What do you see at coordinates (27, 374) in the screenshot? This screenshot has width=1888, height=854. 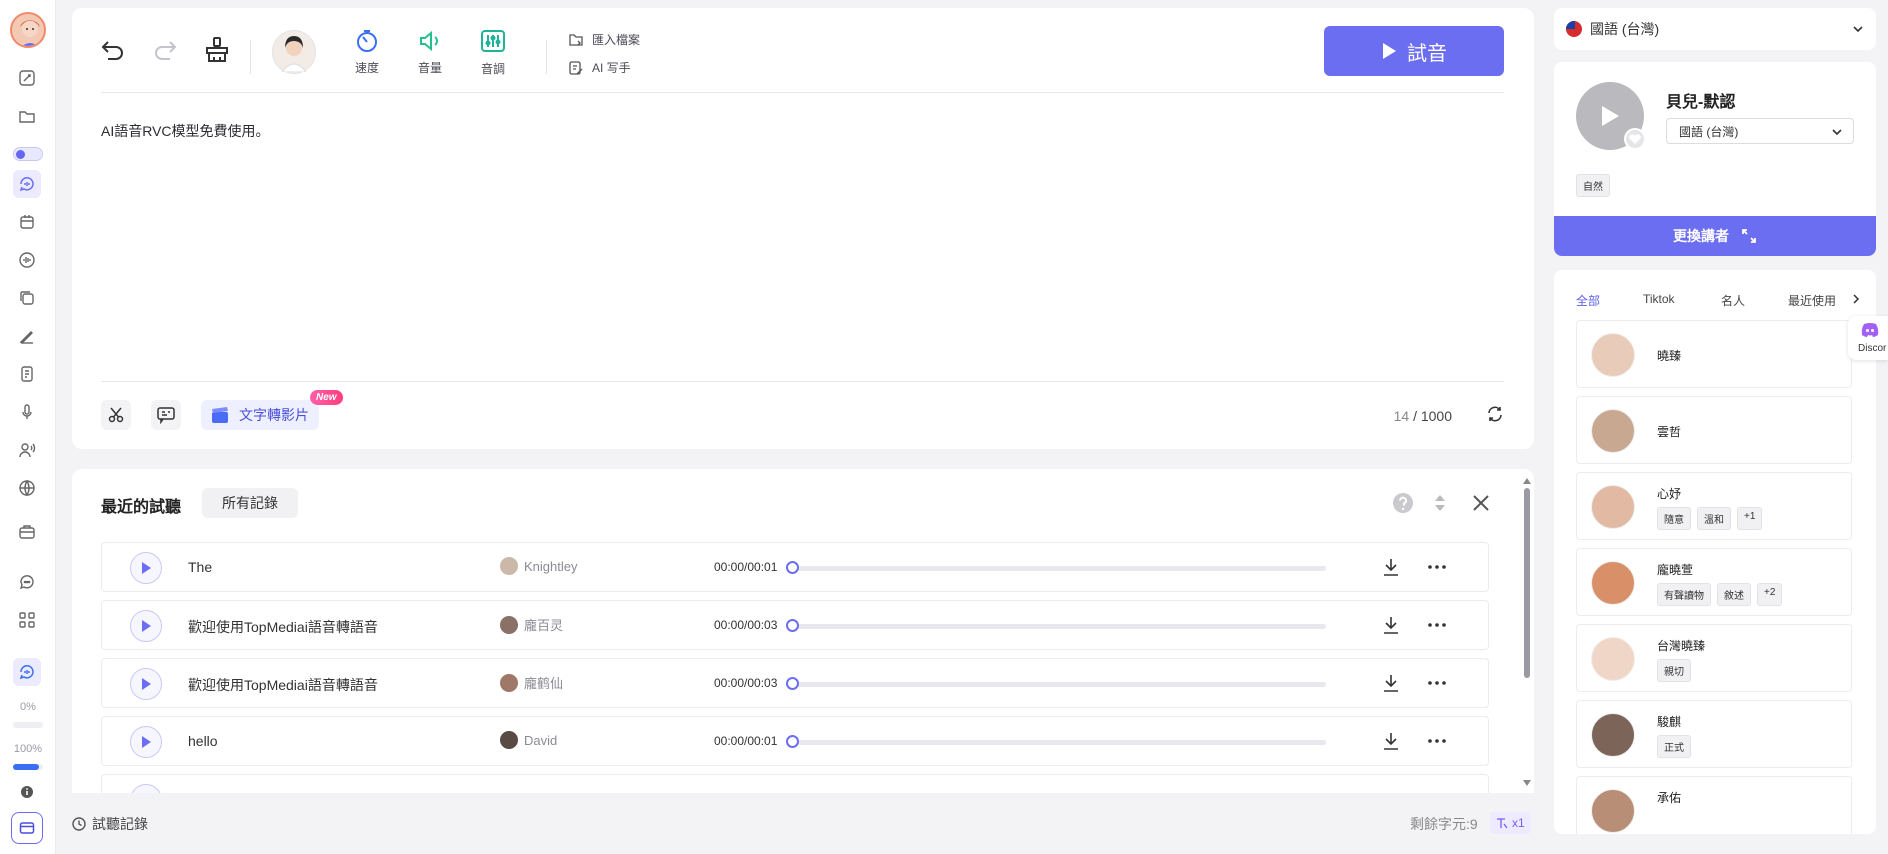 I see `document-icon` at bounding box center [27, 374].